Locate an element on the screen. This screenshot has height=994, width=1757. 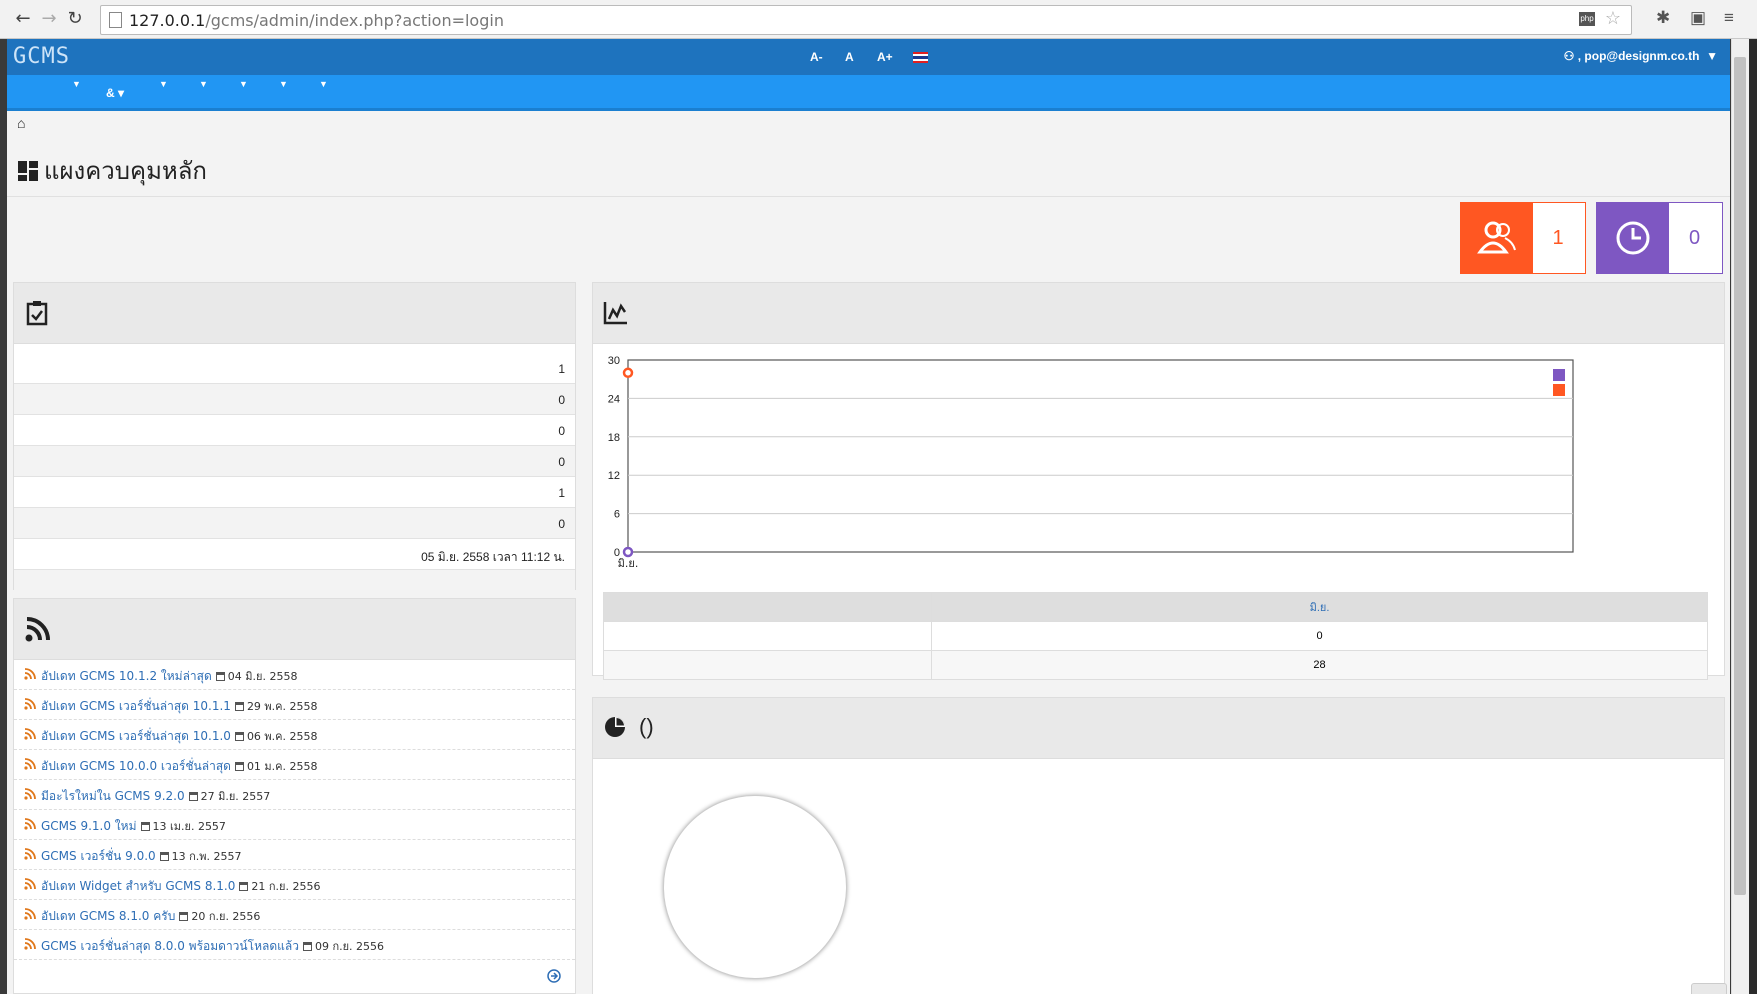
nav-item-1: ▼ is located at coordinates (76, 84).